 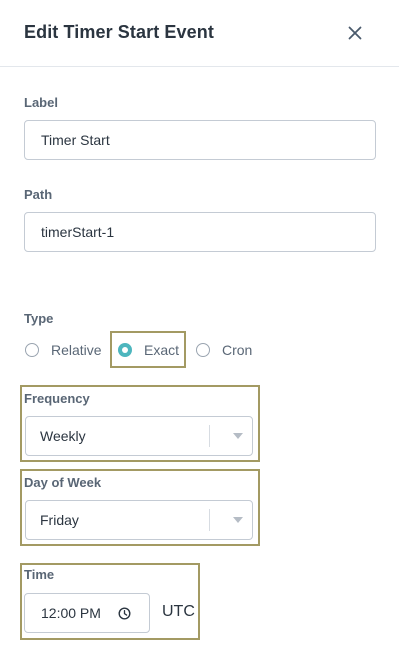 What do you see at coordinates (209, 436) in the screenshot?
I see `frequency-select-separator` at bounding box center [209, 436].